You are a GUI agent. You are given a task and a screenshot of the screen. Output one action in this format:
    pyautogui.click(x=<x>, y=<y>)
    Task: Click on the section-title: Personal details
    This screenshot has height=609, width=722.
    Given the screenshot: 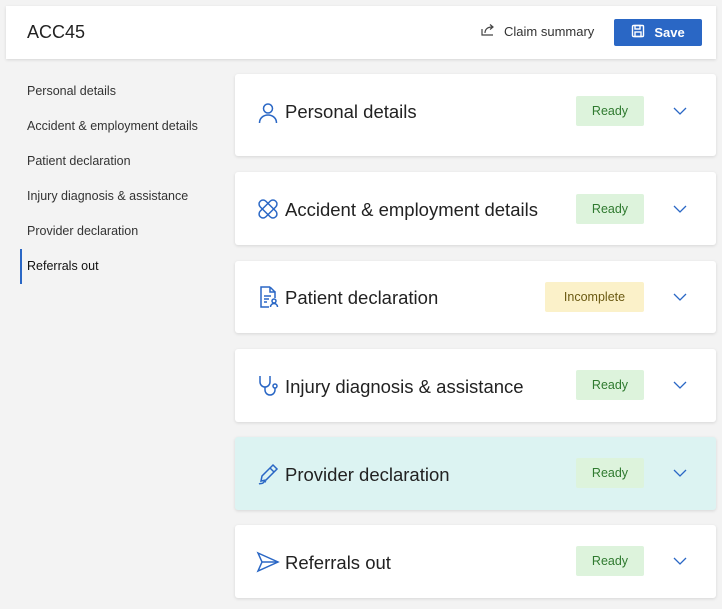 What is the action you would take?
    pyautogui.click(x=351, y=111)
    